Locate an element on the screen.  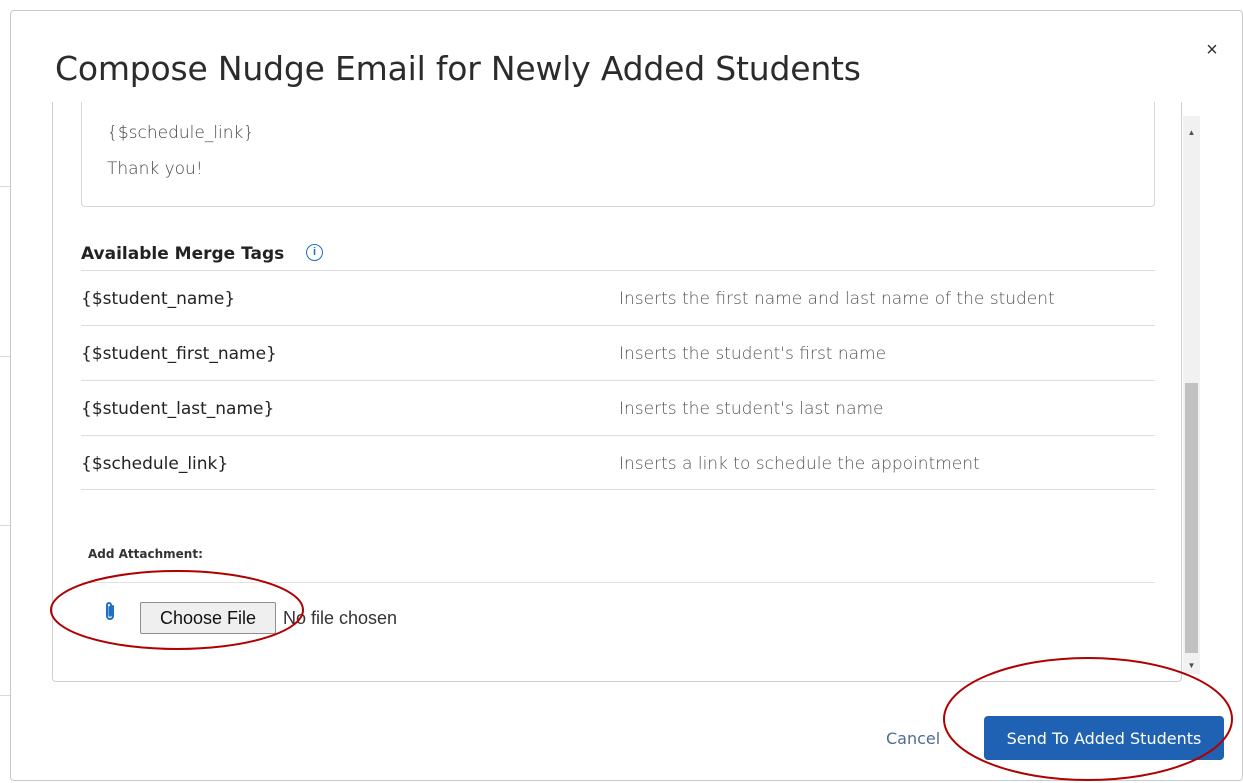
message-line: {$schedule_link} is located at coordinates (181, 133).